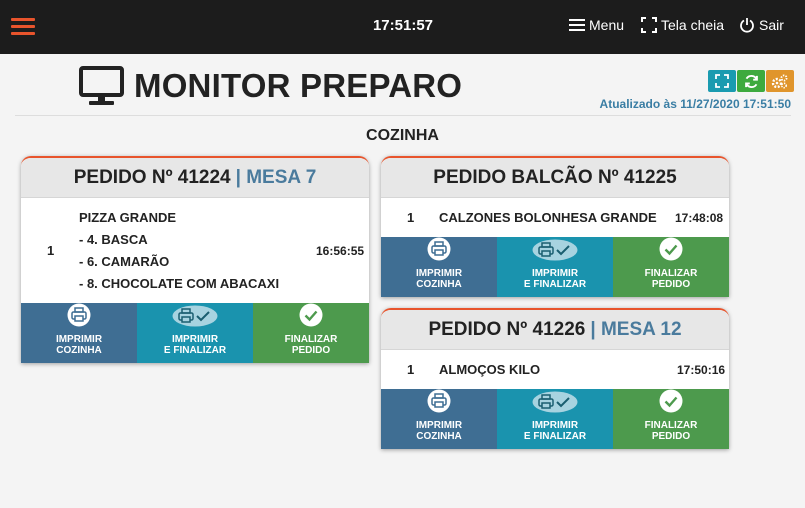 The height and width of the screenshot is (508, 805). I want to click on section-title: COZINHA, so click(402, 135).